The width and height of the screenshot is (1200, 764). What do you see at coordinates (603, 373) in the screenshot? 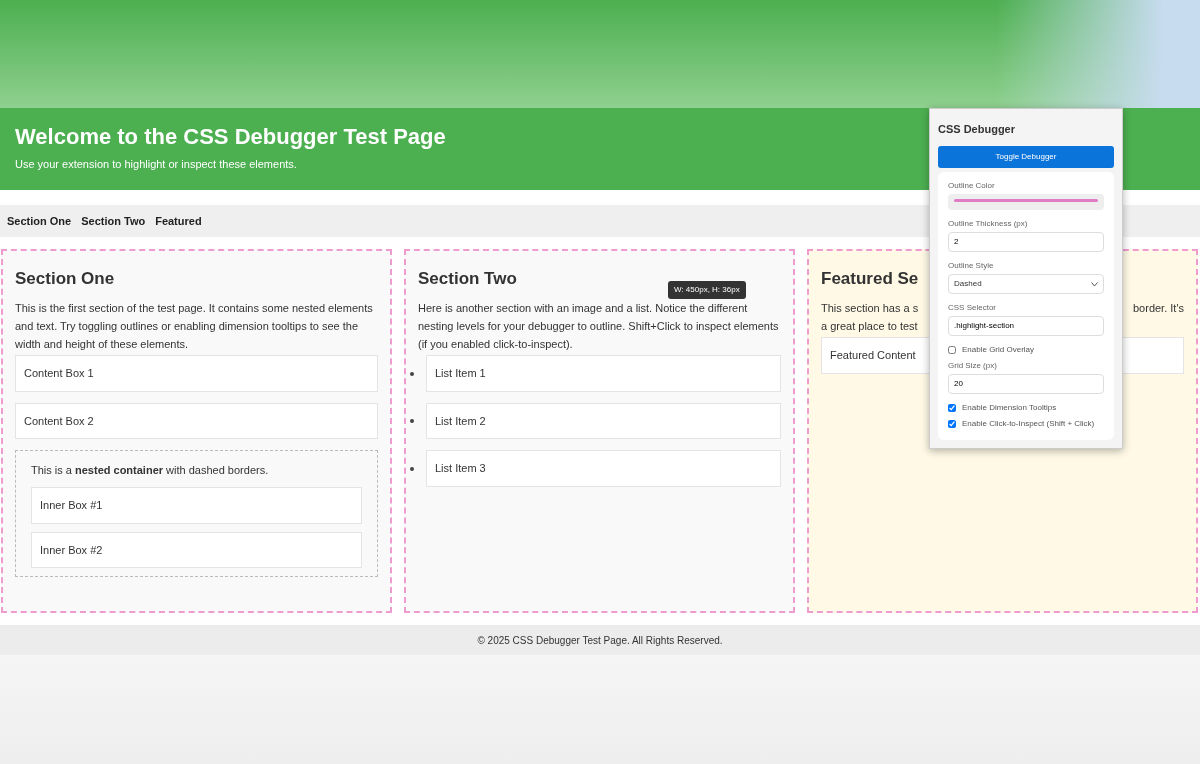
I see `list-item: List Item 1` at bounding box center [603, 373].